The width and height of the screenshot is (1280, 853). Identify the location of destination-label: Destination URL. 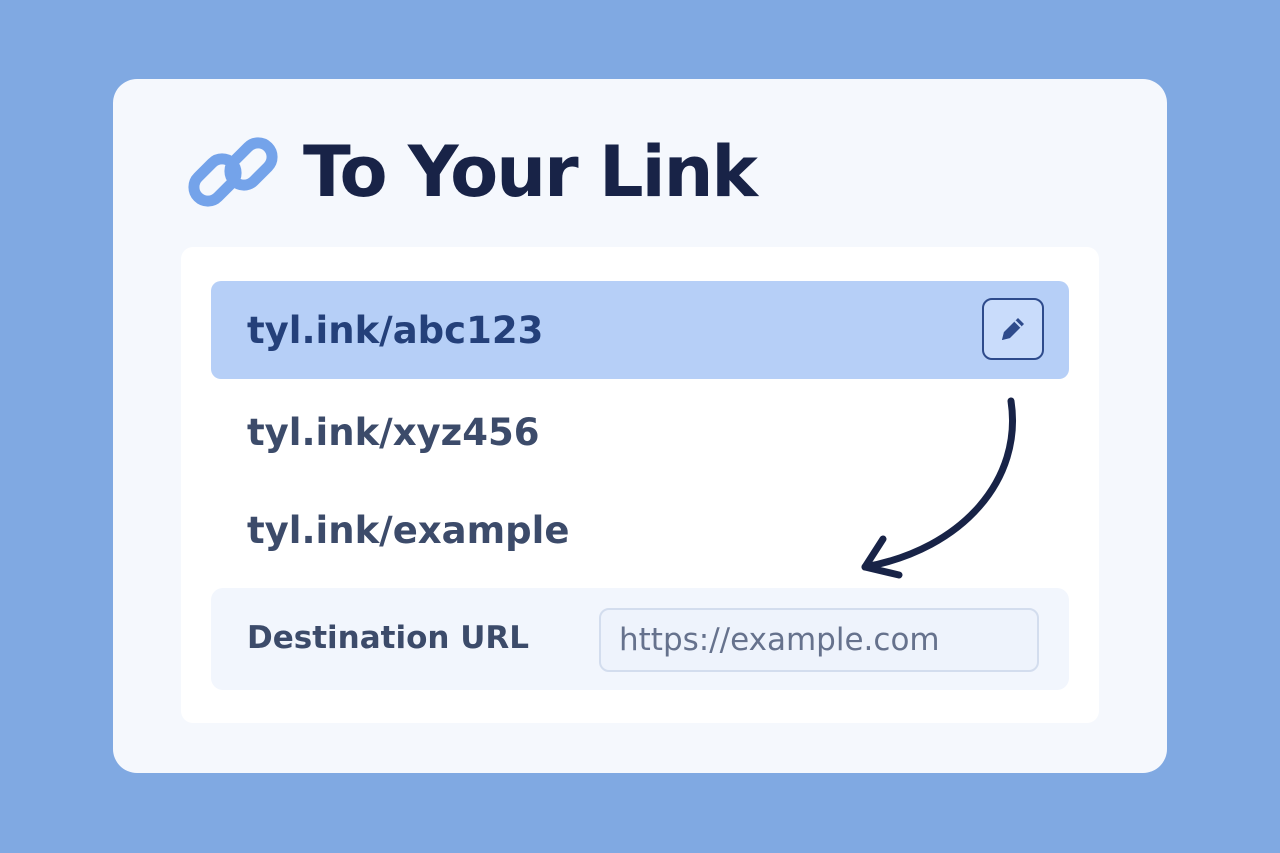
(388, 638).